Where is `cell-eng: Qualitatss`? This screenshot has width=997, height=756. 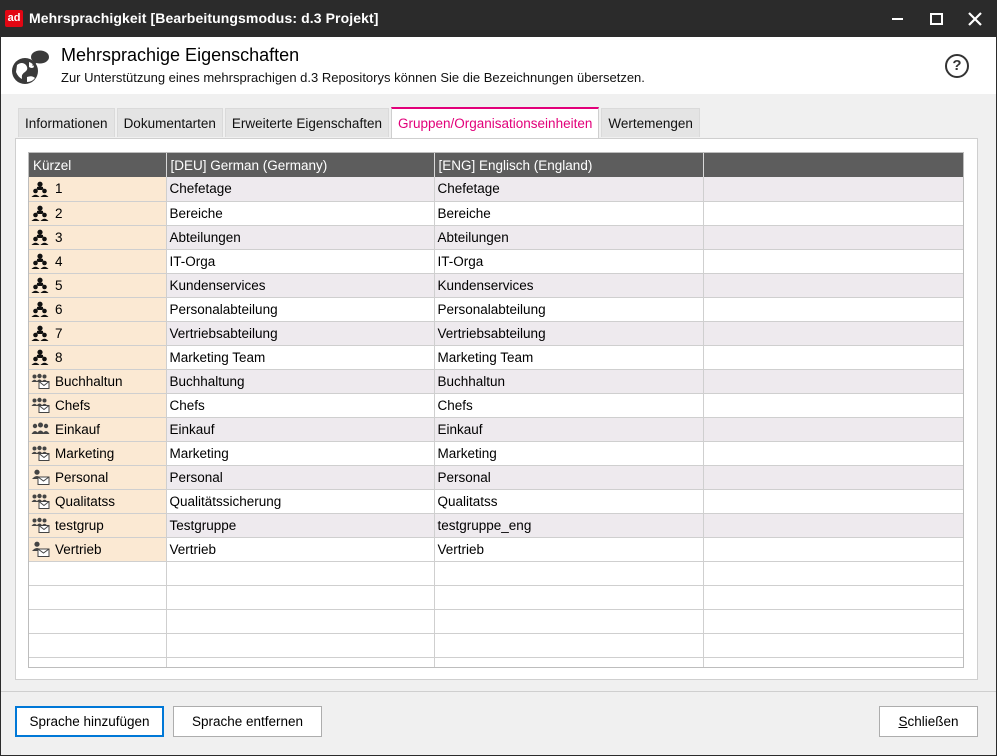
cell-eng: Qualitatss is located at coordinates (569, 501).